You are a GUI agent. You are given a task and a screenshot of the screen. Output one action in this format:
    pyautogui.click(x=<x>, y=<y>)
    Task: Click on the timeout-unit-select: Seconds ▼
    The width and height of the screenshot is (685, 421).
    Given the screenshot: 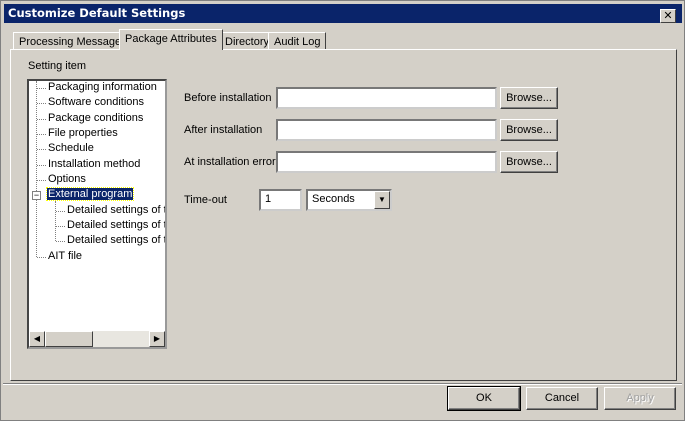 What is the action you would take?
    pyautogui.click(x=349, y=200)
    